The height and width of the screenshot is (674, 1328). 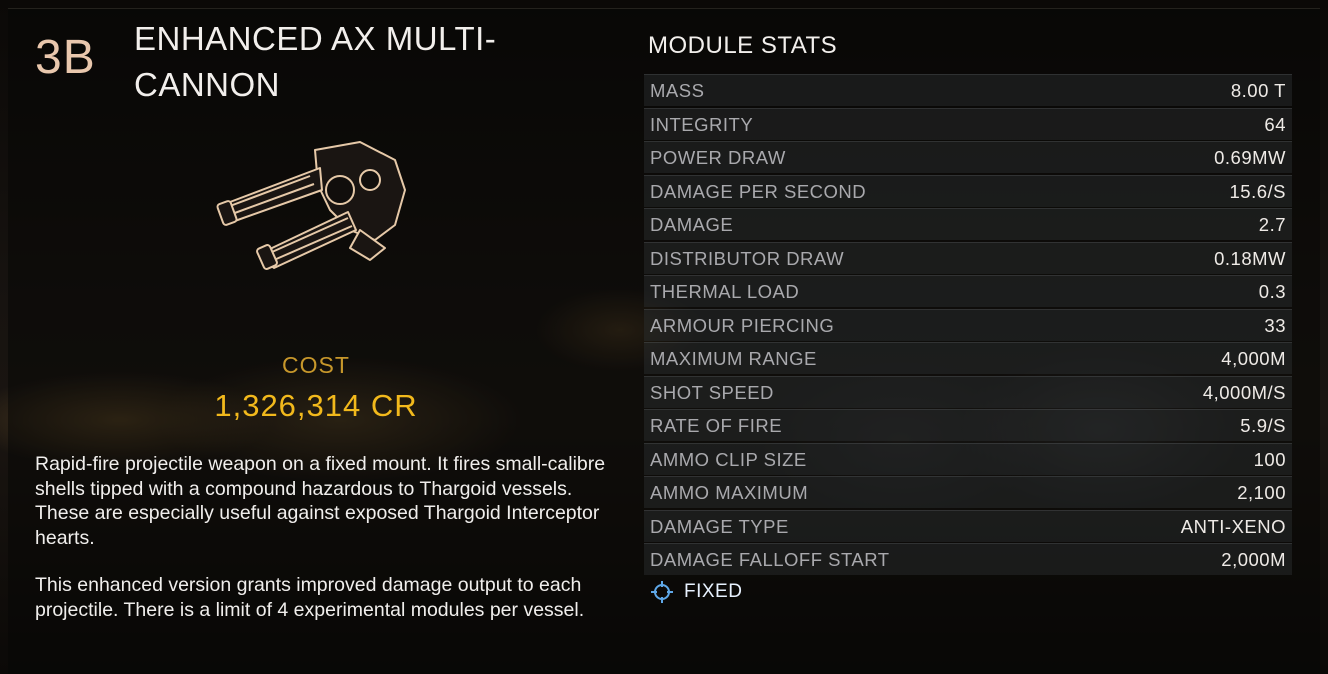 I want to click on stat-row-distributor-draw: DISTRIBUTOR DRAW 0.18MW, so click(x=968, y=257).